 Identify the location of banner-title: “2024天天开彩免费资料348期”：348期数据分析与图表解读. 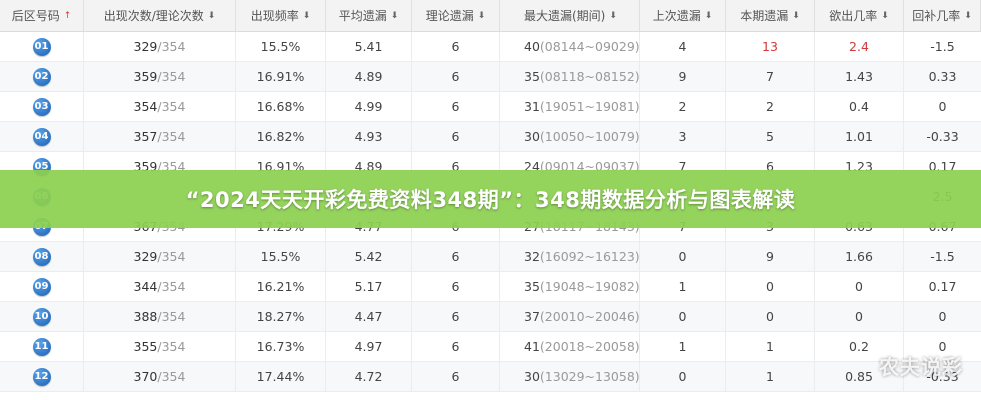
(490, 200).